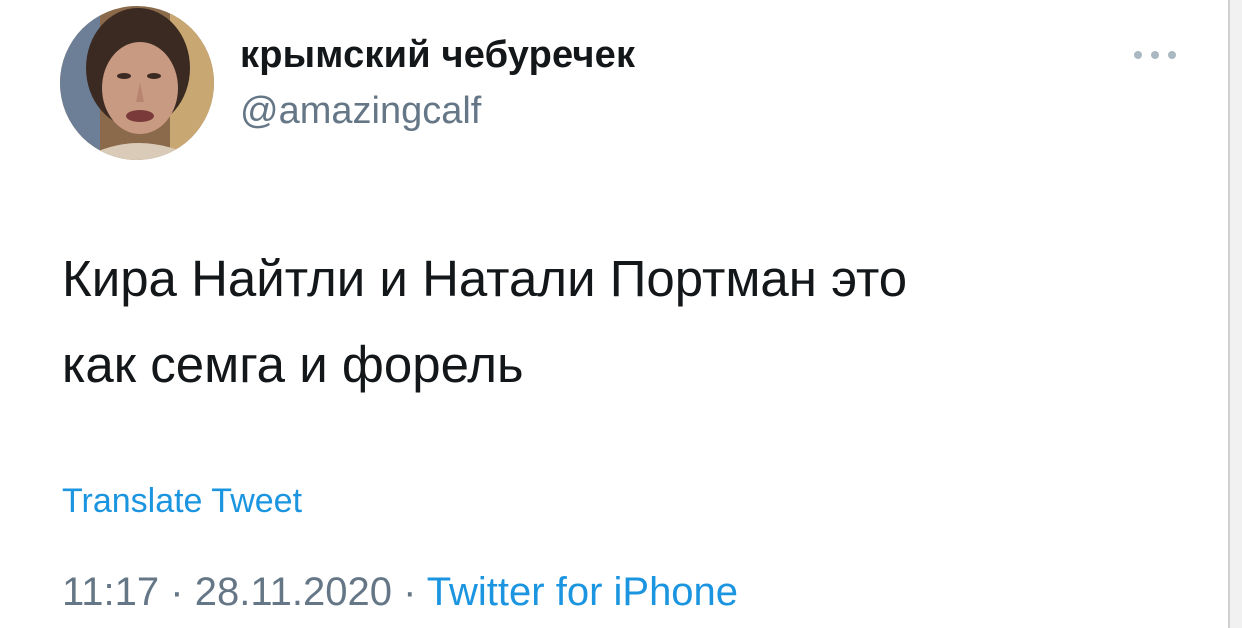 This screenshot has height=628, width=1242. Describe the element at coordinates (1235, 314) in the screenshot. I see `scrollbar` at that location.